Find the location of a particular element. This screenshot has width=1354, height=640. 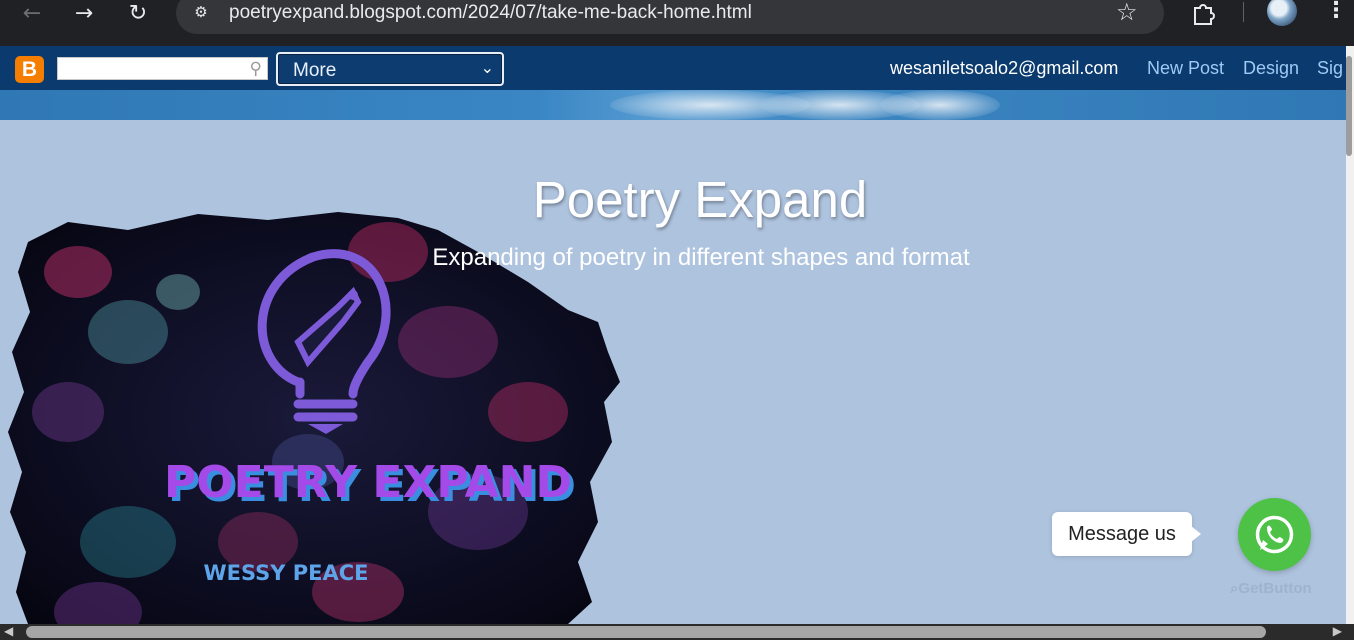

header-background is located at coordinates (673, 105).